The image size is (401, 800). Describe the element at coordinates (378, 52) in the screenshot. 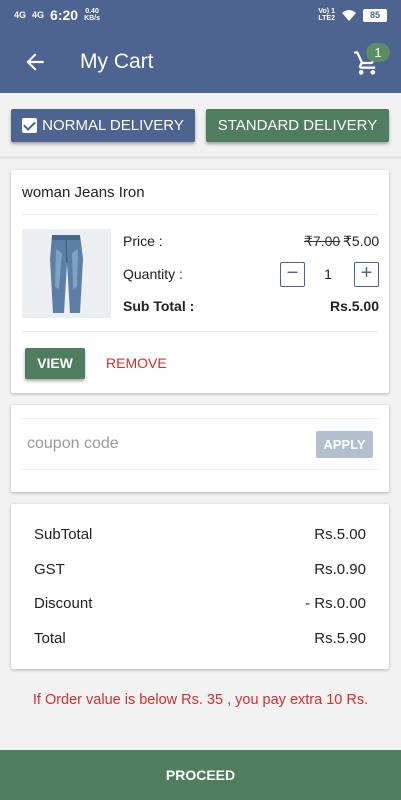

I see `cart-count-badge: 1` at that location.